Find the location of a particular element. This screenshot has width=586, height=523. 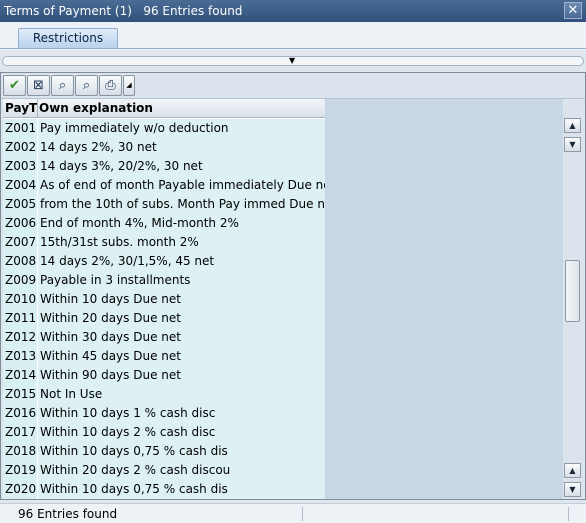

table-row: Z003 14 days 3%, 20/2%, 30 net is located at coordinates (164, 166).